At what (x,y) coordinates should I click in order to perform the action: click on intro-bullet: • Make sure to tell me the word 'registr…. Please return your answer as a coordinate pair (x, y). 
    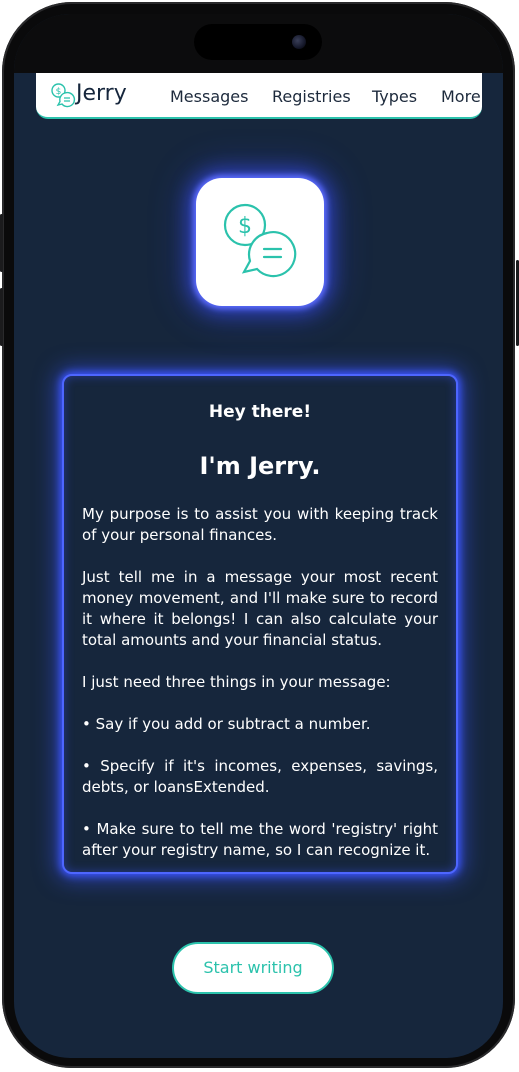
    Looking at the image, I should click on (260, 839).